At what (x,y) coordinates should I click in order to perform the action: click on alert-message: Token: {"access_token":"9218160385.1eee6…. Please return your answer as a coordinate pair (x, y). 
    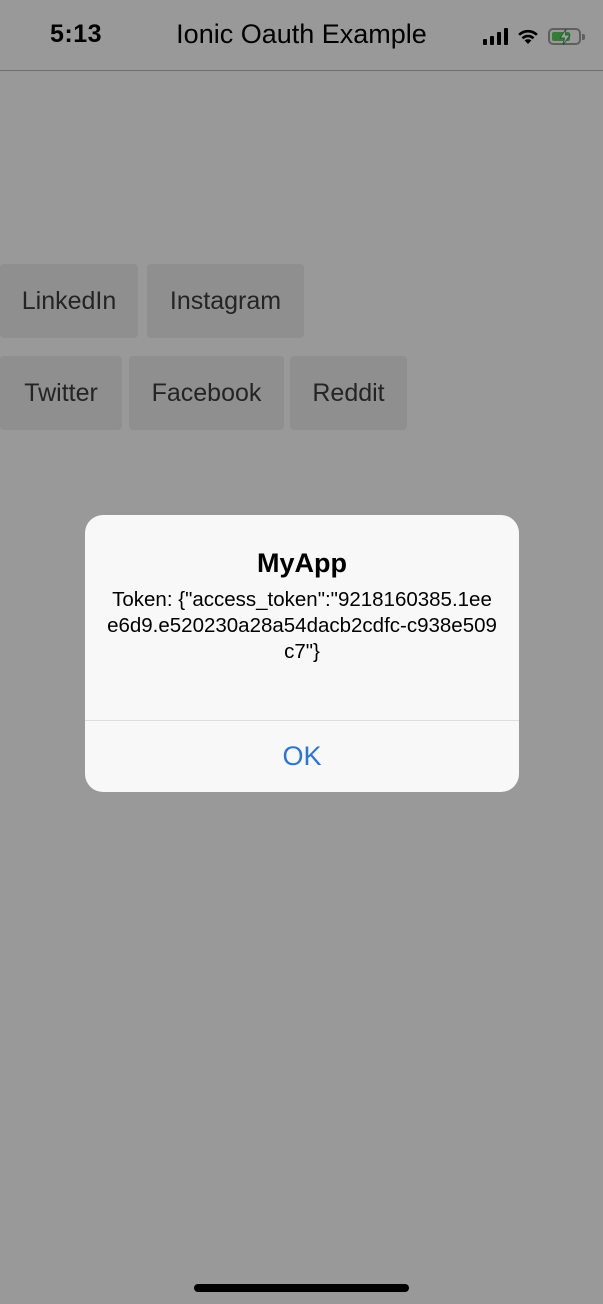
    Looking at the image, I should click on (302, 625).